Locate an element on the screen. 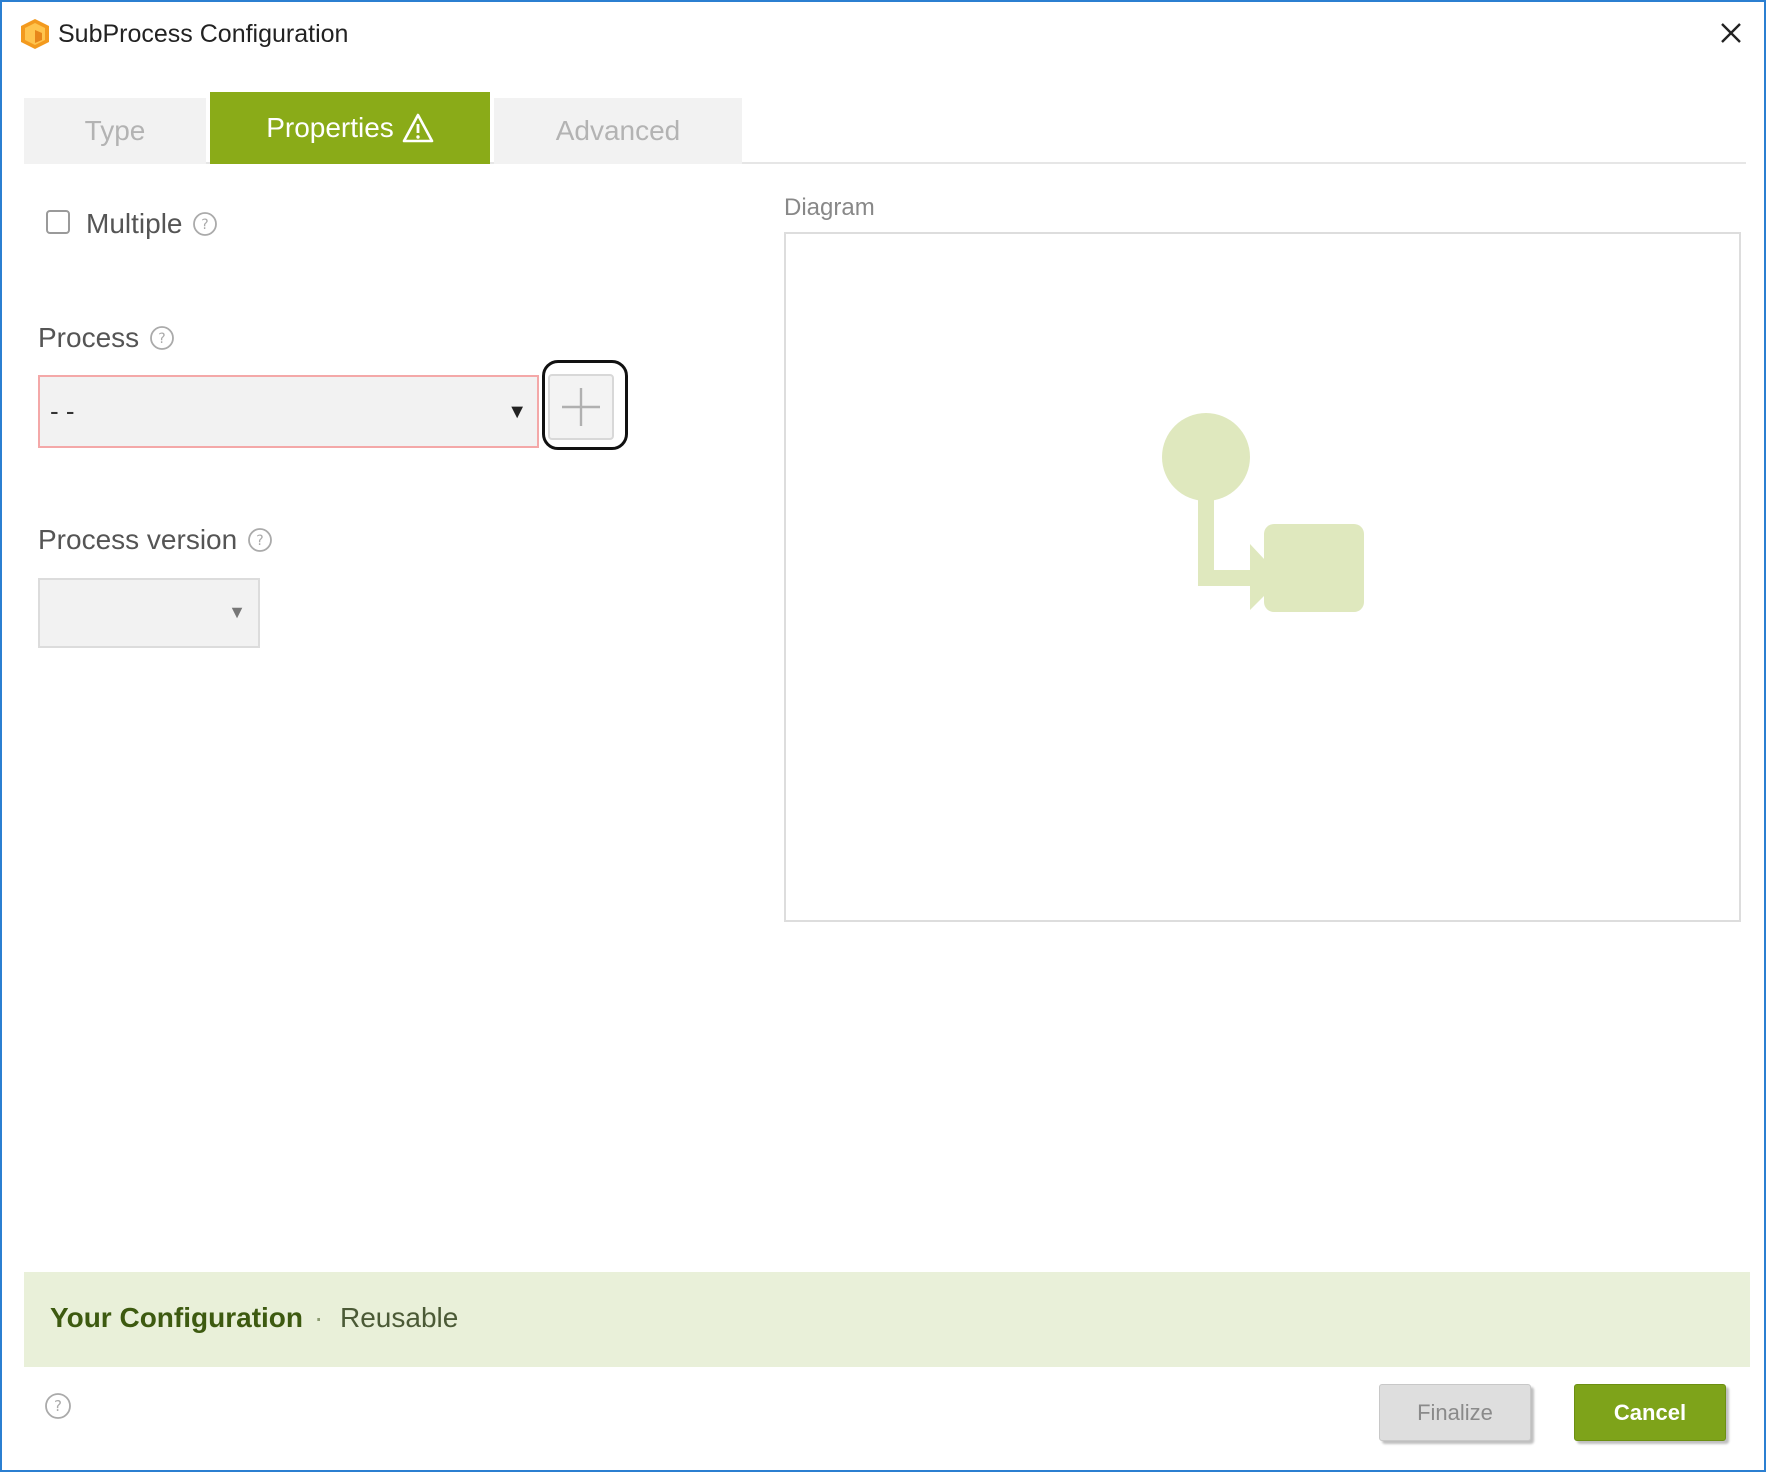 The height and width of the screenshot is (1472, 1766). multiple-field-label: Multiple ? is located at coordinates (152, 224).